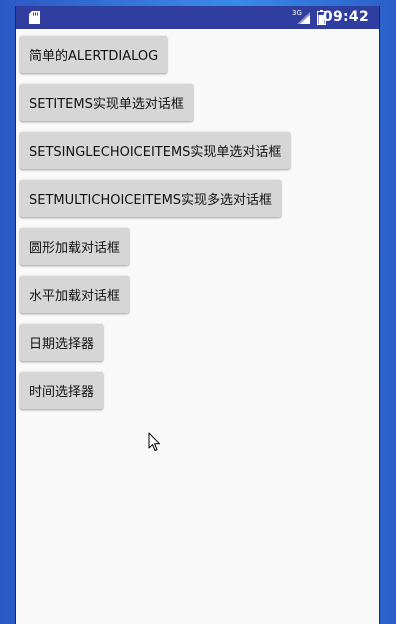 The image size is (396, 624). What do you see at coordinates (155, 150) in the screenshot?
I see `setsinglechoiceitems-button: SETSINGLECHOICEITEMS实现单选对话框` at bounding box center [155, 150].